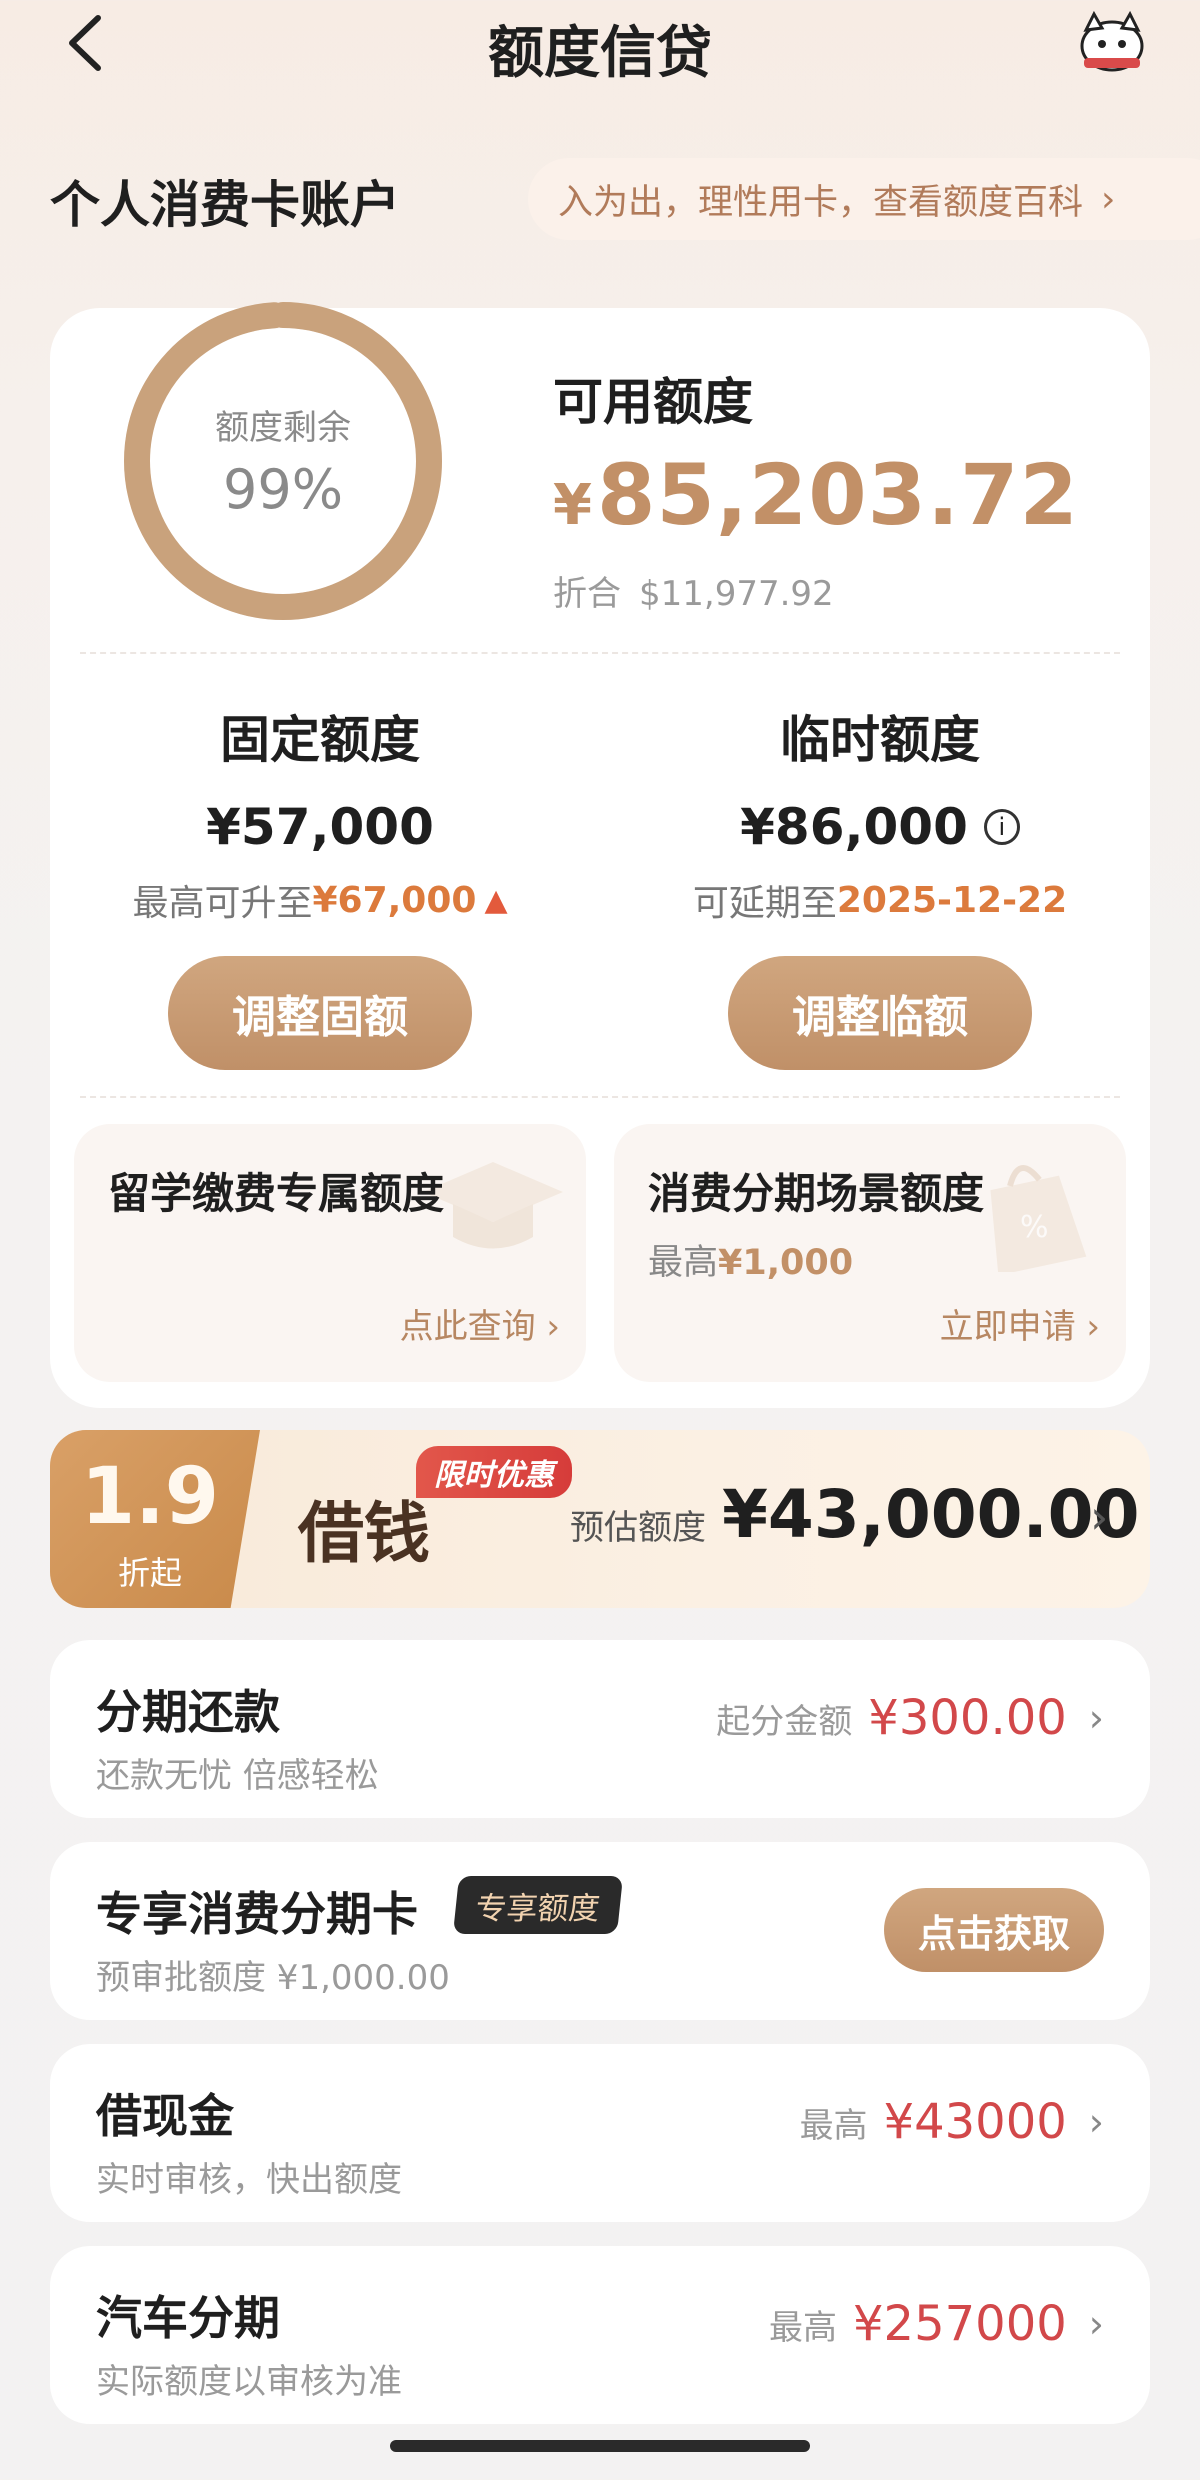  What do you see at coordinates (870, 1253) in the screenshot?
I see `installment-scene-card: % 消费分期场景额度 最高¥1,000 立即申请 ›` at bounding box center [870, 1253].